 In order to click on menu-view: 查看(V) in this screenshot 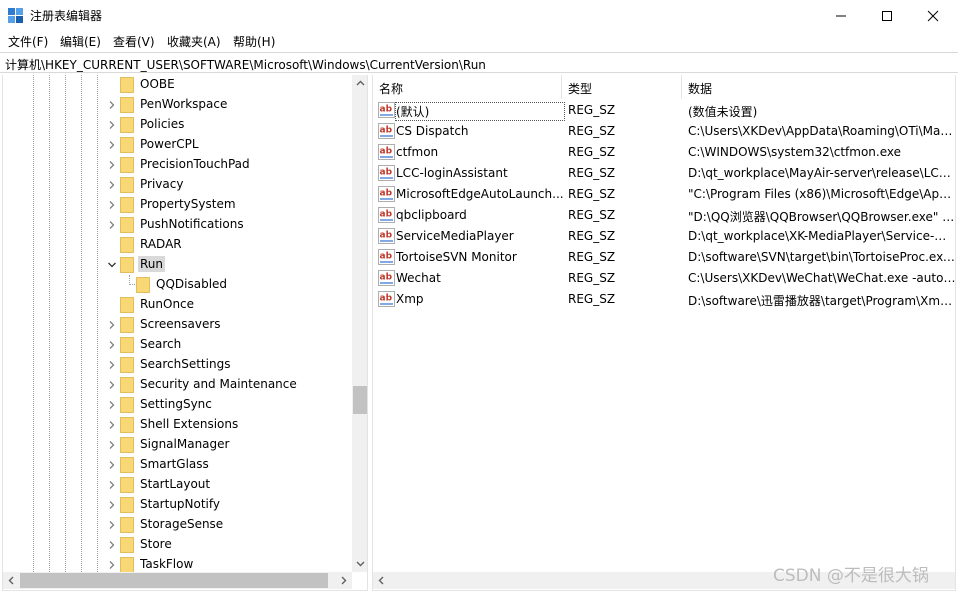, I will do `click(134, 41)`.